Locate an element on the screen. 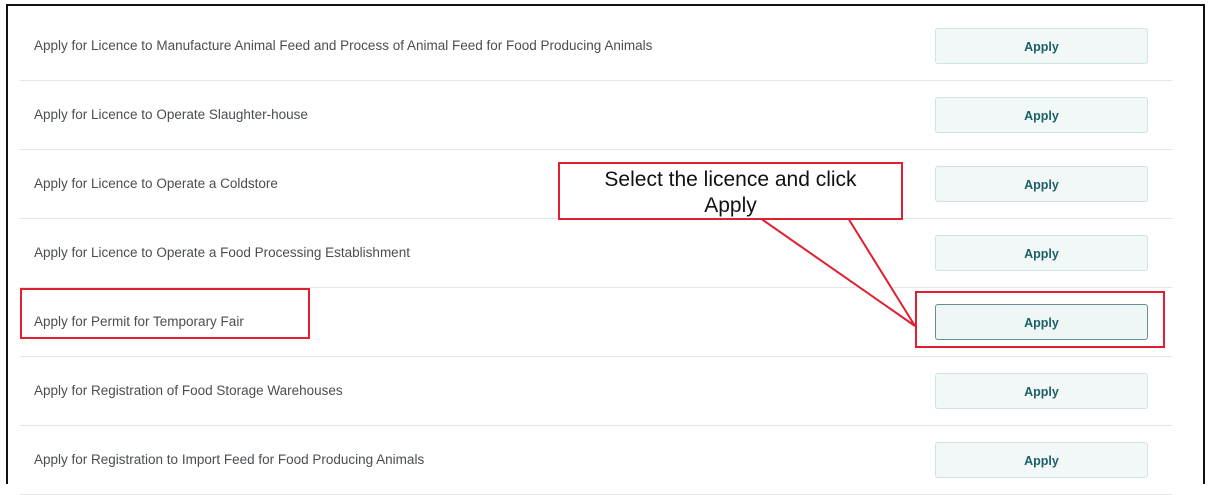 Image resolution: width=1209 pixels, height=495 pixels. callout-line-1: Select the licence and click is located at coordinates (730, 179).